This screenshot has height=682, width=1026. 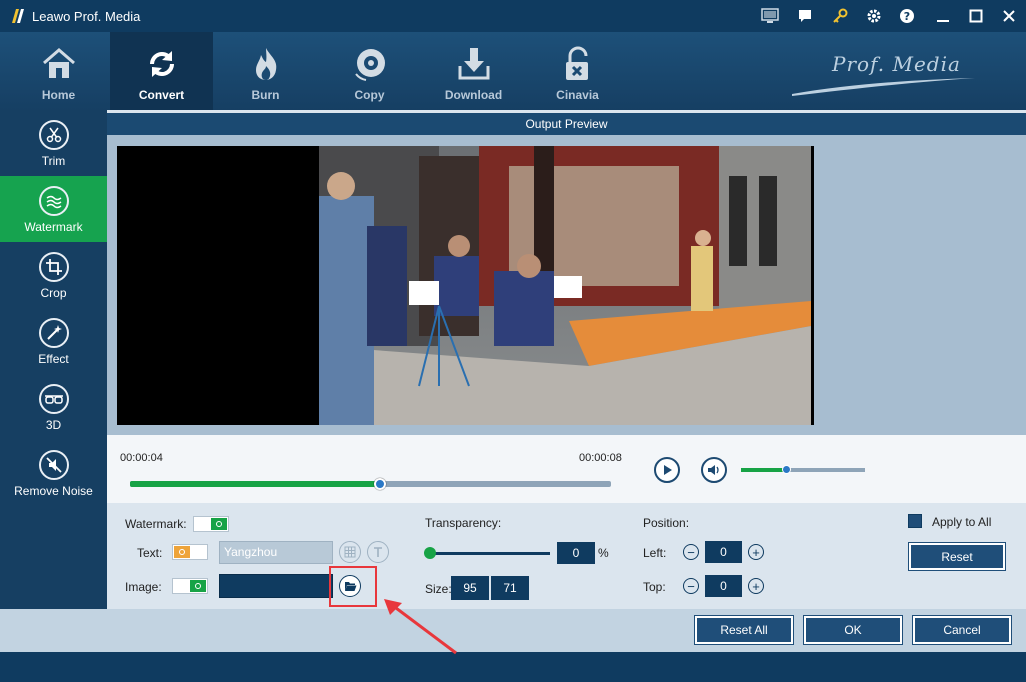 I want to click on sidebar-item-3d: 3D, so click(x=53, y=407).